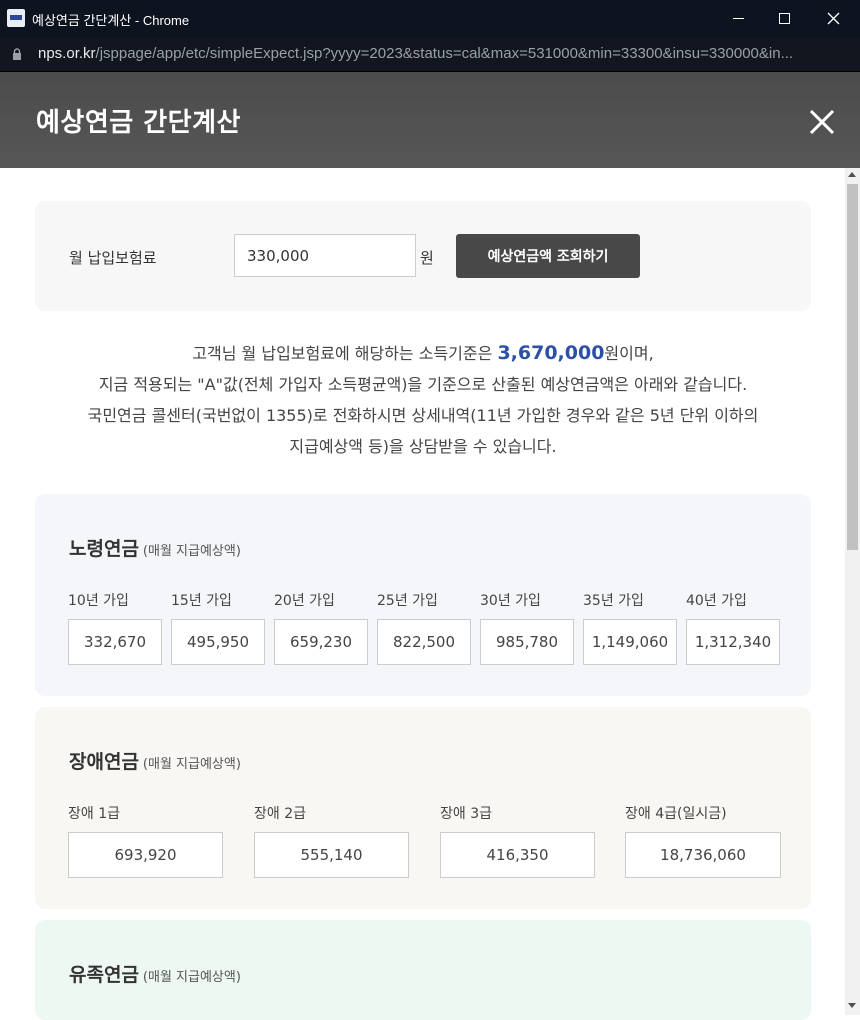 This screenshot has height=1020, width=860. Describe the element at coordinates (145, 855) in the screenshot. I see `disability-value: 693,920` at that location.